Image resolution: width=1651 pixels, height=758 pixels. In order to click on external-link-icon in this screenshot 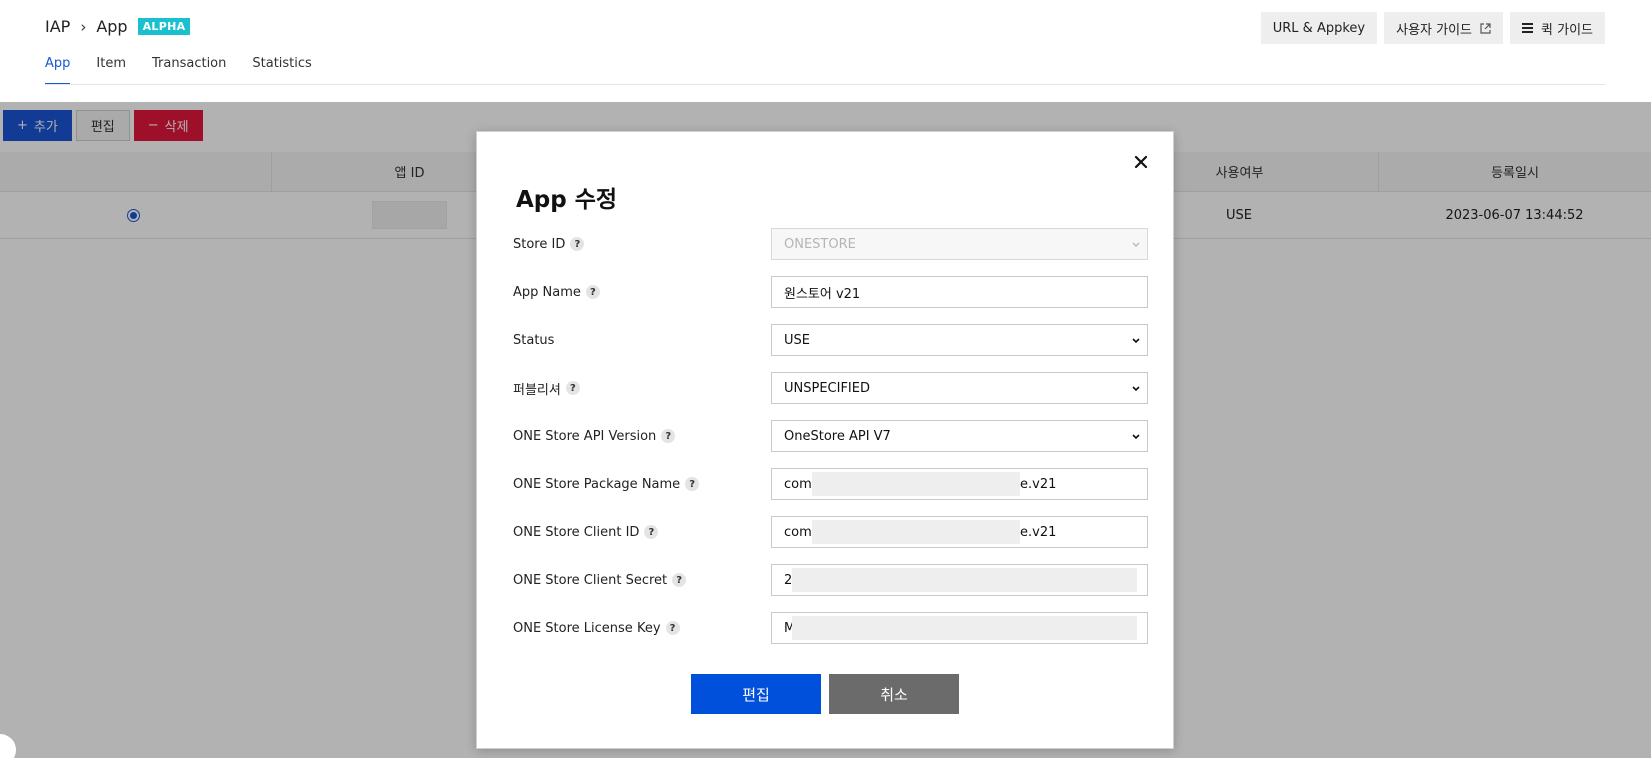, I will do `click(1485, 28)`.